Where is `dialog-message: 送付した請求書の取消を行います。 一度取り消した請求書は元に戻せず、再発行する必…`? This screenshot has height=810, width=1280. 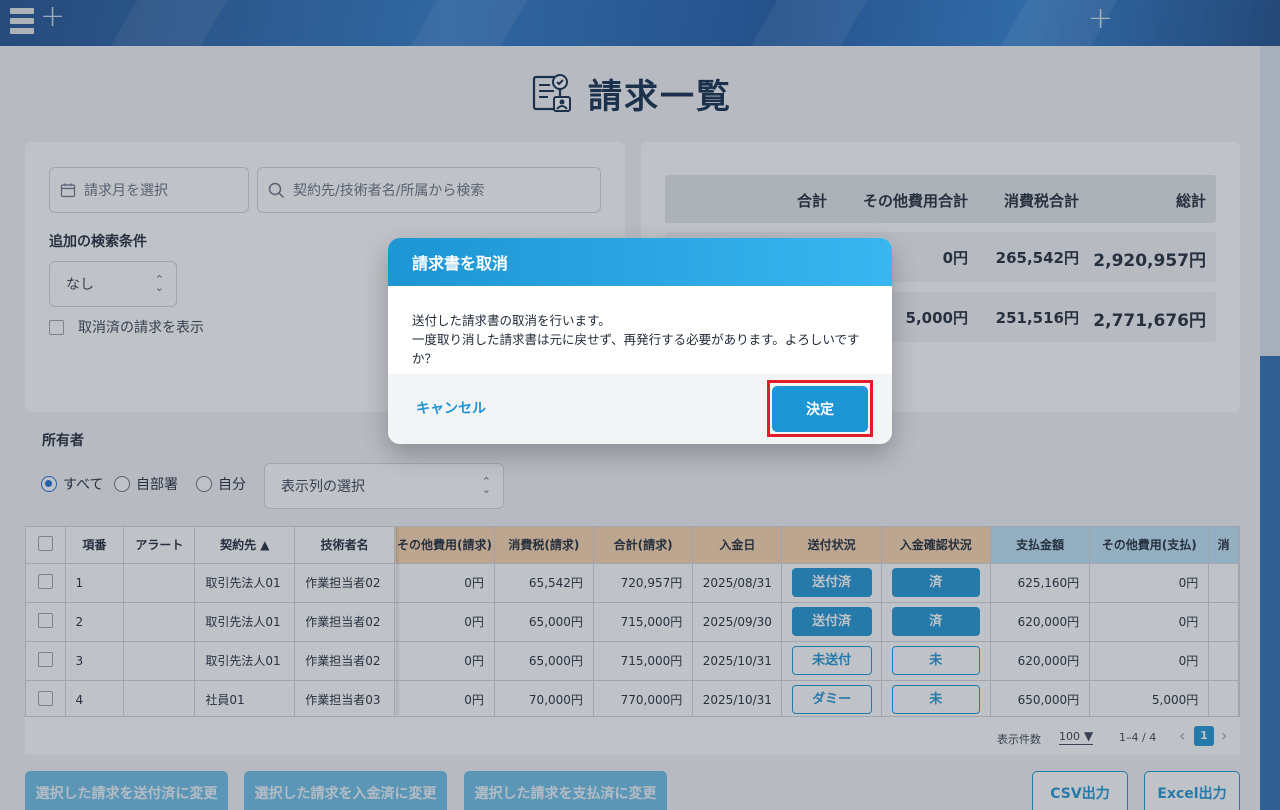 dialog-message: 送付した請求書の取消を行います。 一度取り消した請求書は元に戻せず、再発行する必… is located at coordinates (640, 330).